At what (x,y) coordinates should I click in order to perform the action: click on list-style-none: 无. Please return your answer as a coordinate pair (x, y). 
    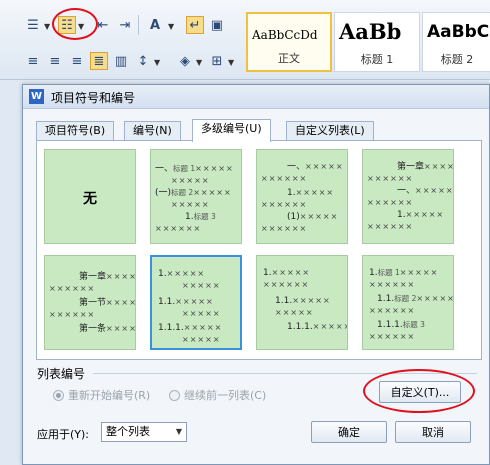
    Looking at the image, I should click on (90, 196).